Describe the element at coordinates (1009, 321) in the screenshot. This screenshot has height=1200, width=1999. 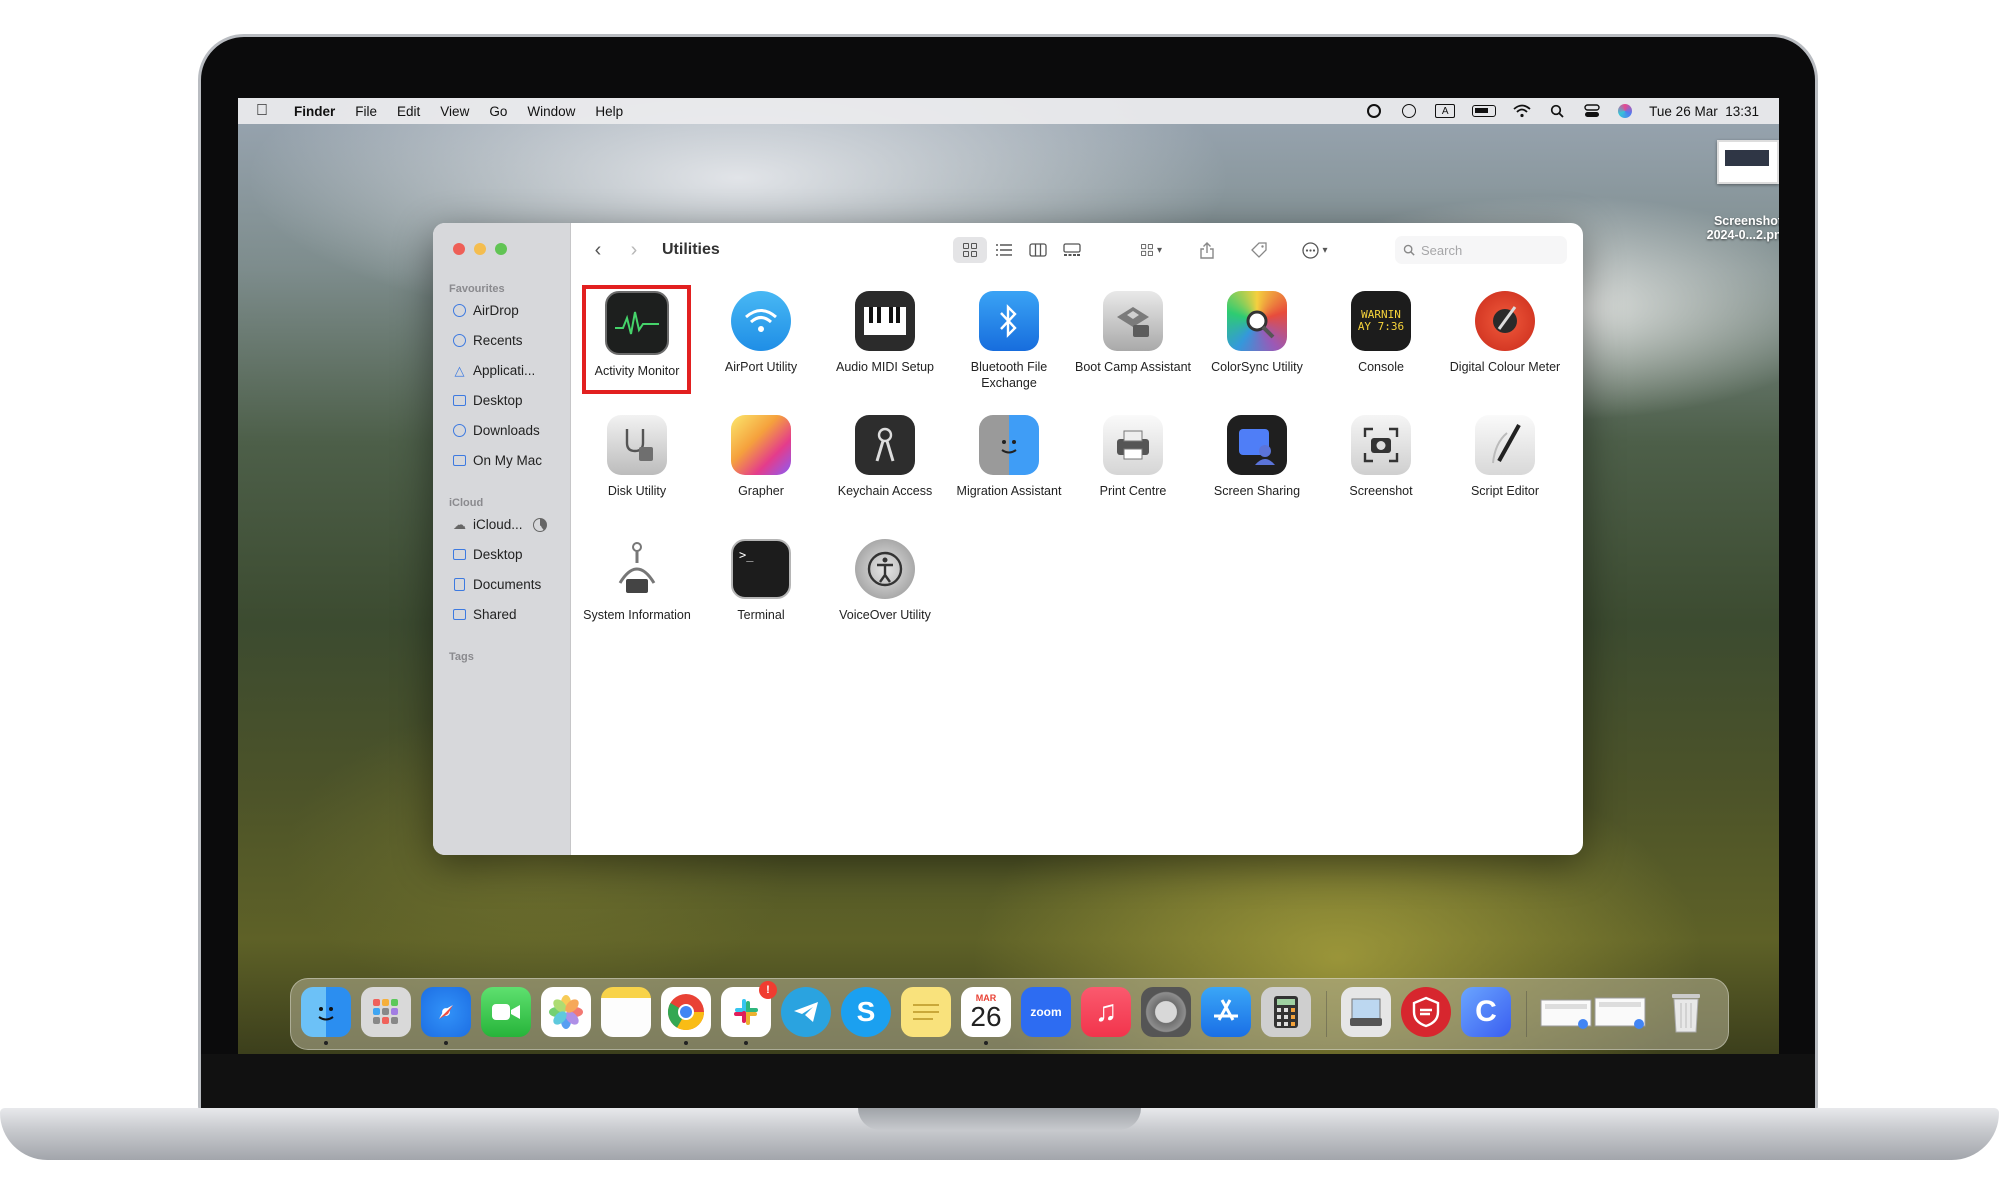
I see `bluetooth-icon` at that location.